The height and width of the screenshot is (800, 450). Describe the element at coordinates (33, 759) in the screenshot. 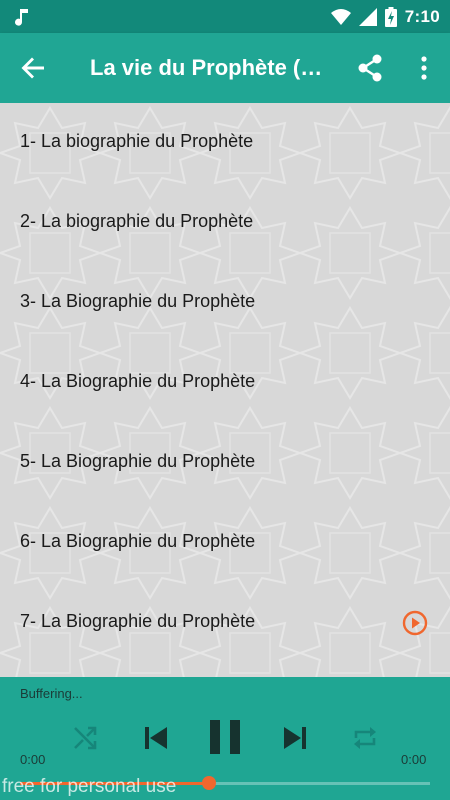

I see `current-time: 0:00` at that location.